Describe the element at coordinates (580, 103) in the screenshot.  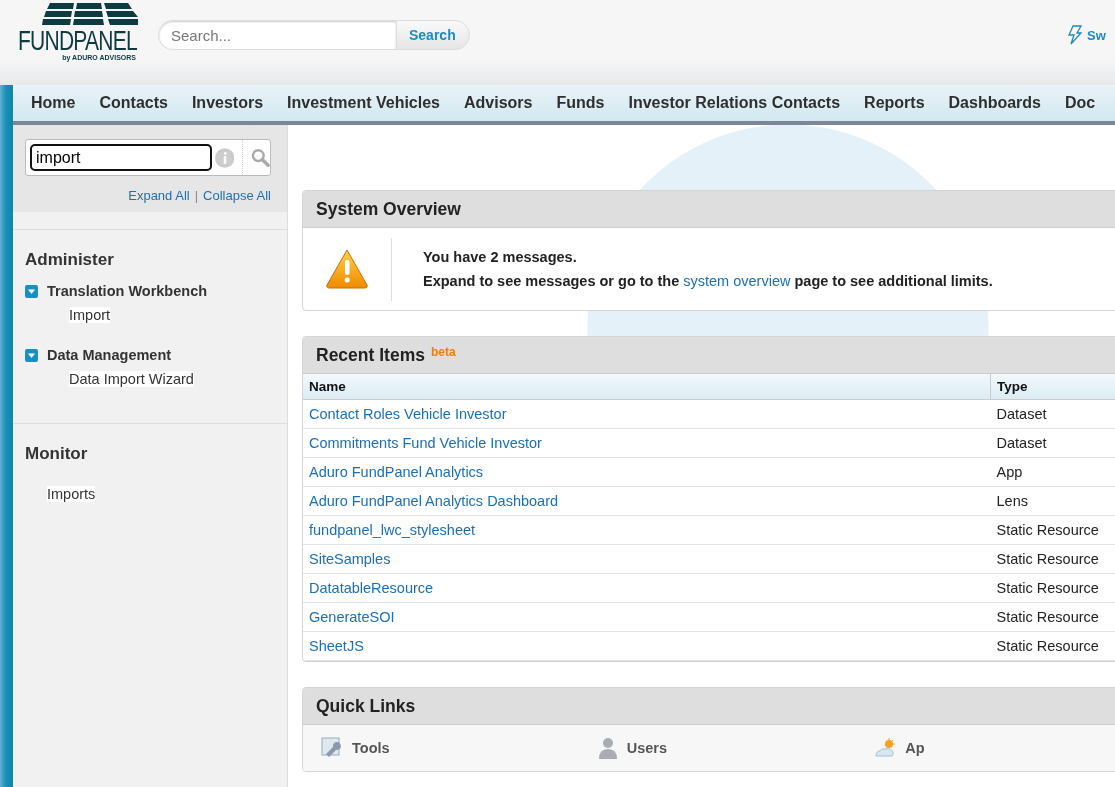
I see `nav-tab: Funds` at that location.